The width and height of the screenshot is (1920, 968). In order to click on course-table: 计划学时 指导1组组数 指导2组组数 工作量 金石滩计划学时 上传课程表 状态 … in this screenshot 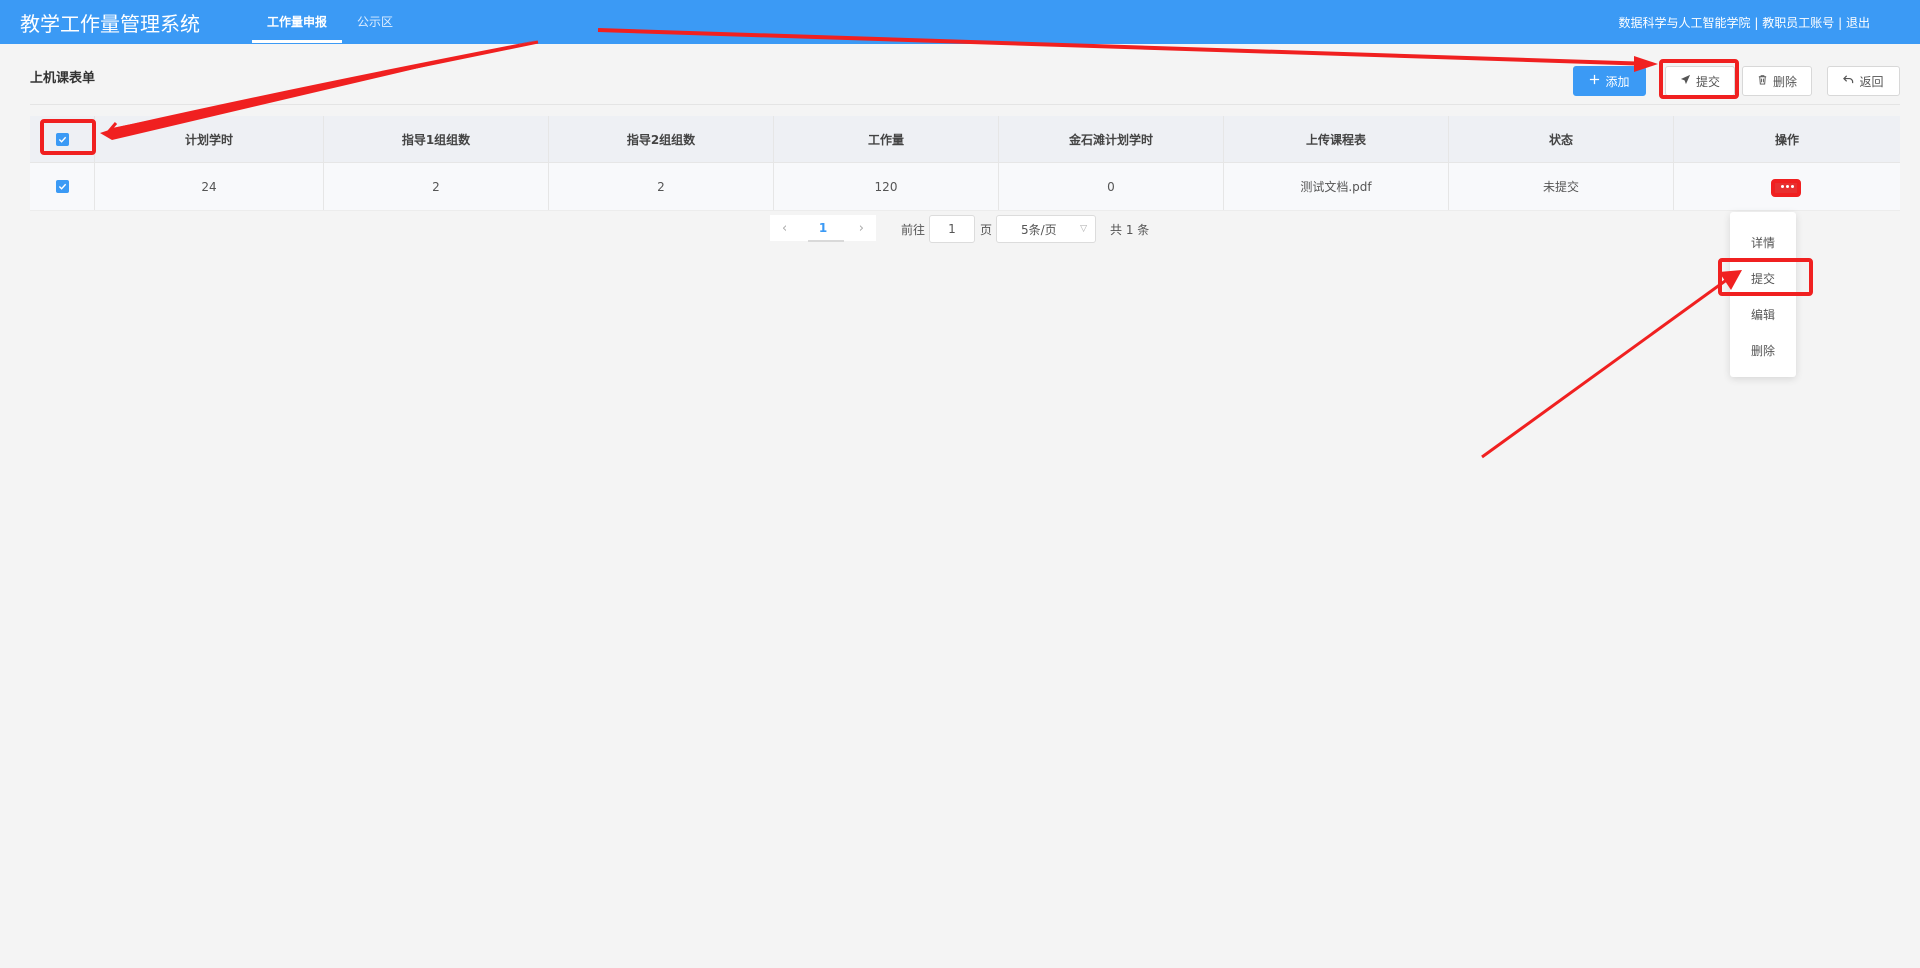, I will do `click(965, 163)`.